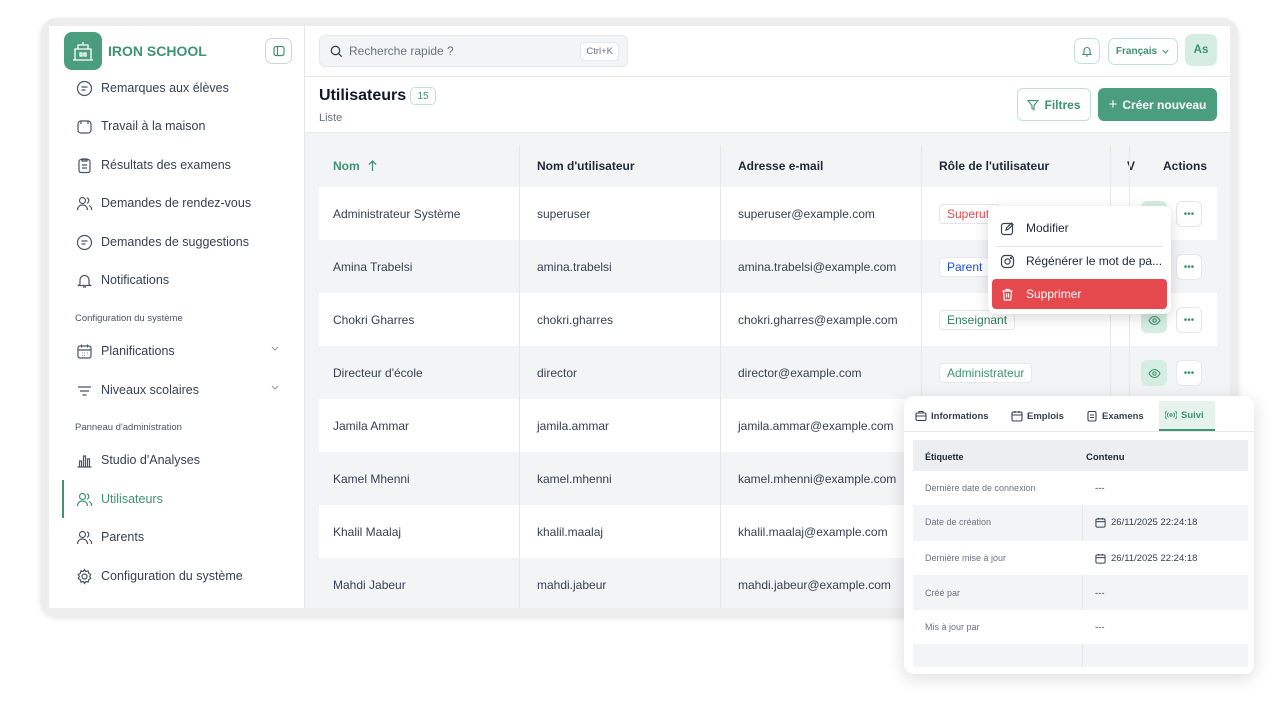 This screenshot has width=1280, height=710. What do you see at coordinates (473, 51) in the screenshot?
I see `search-input: Recherche rapide ? Ctrl+K` at bounding box center [473, 51].